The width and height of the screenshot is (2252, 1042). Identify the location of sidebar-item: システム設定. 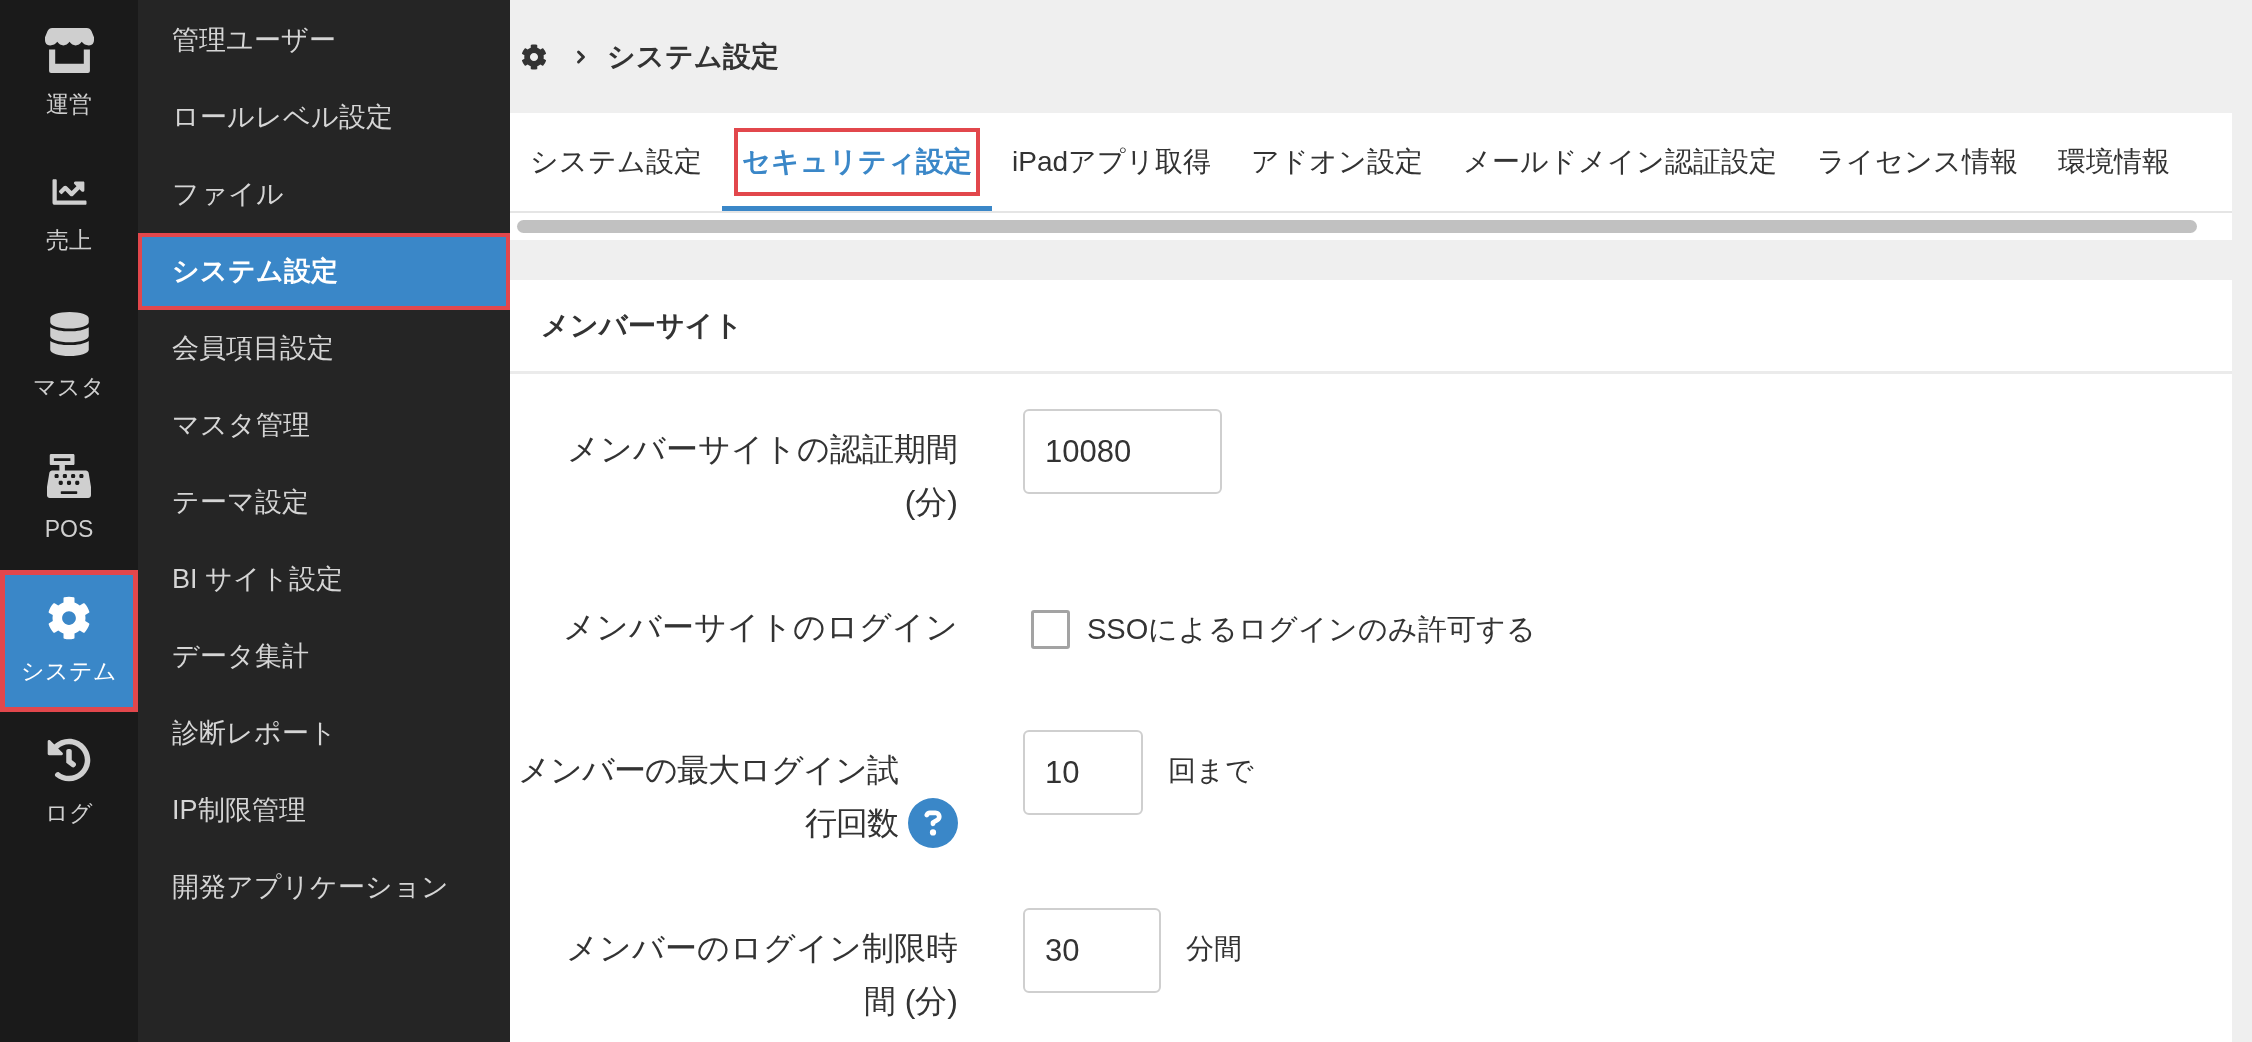
(324, 271).